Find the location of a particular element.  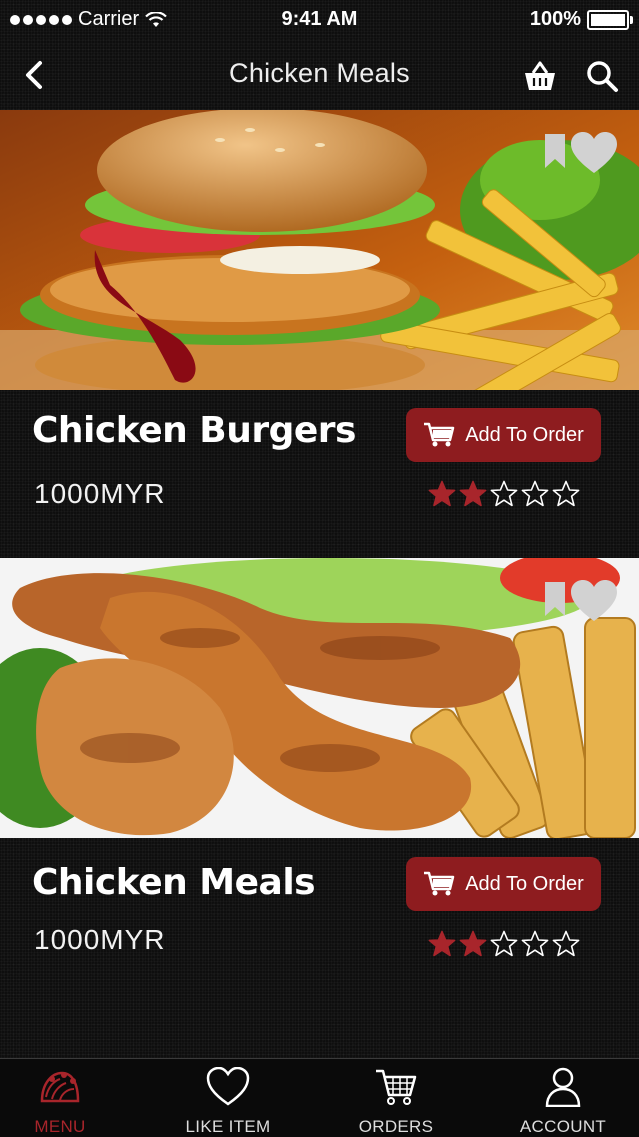

search-icon is located at coordinates (602, 76).